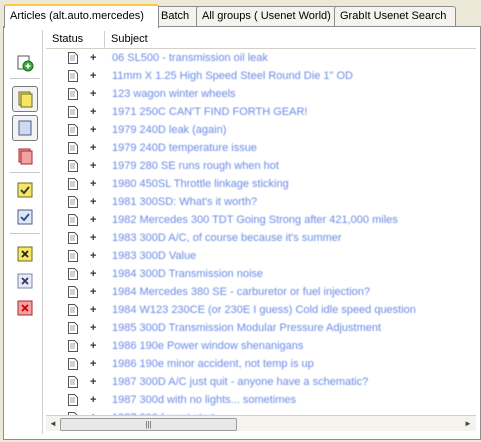 Image resolution: width=481 pixels, height=442 pixels. Describe the element at coordinates (81, 16) in the screenshot. I see `tab-articles: Articles (alt.auto.mercedes)` at that location.